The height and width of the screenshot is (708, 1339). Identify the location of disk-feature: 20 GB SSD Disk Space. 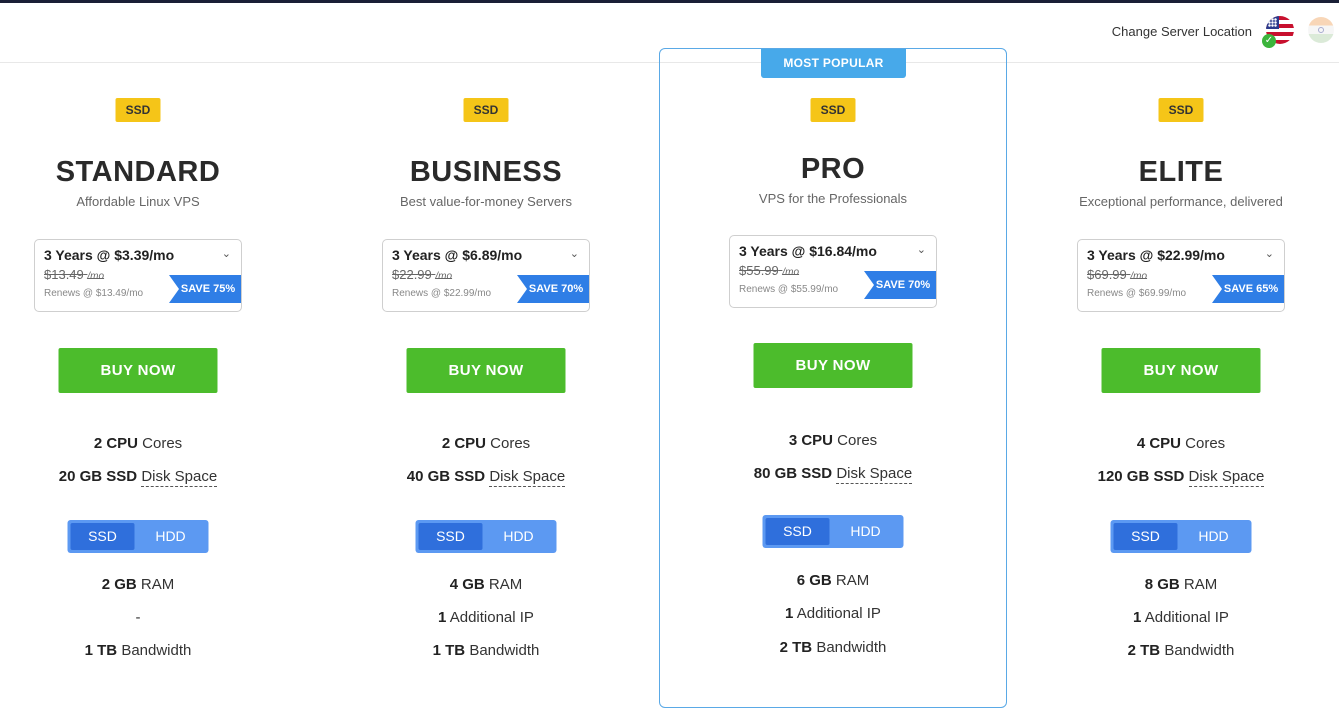
(138, 477).